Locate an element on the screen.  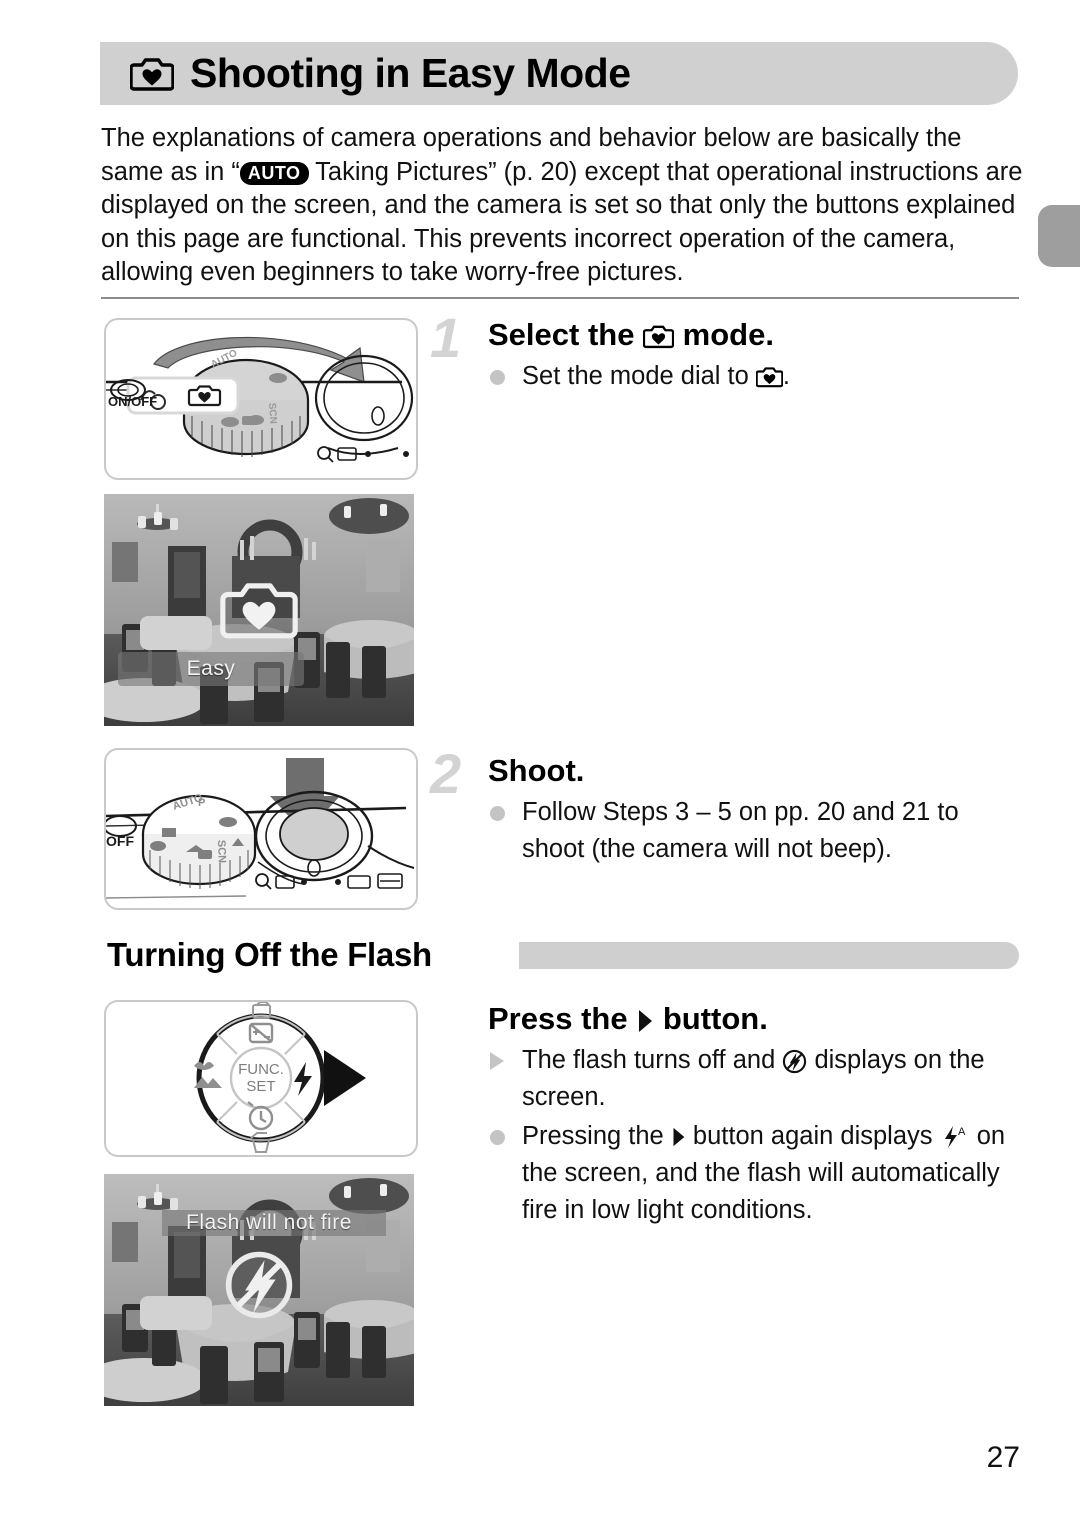
subsection-title: Turning Off the Flash is located at coordinates (269, 954).